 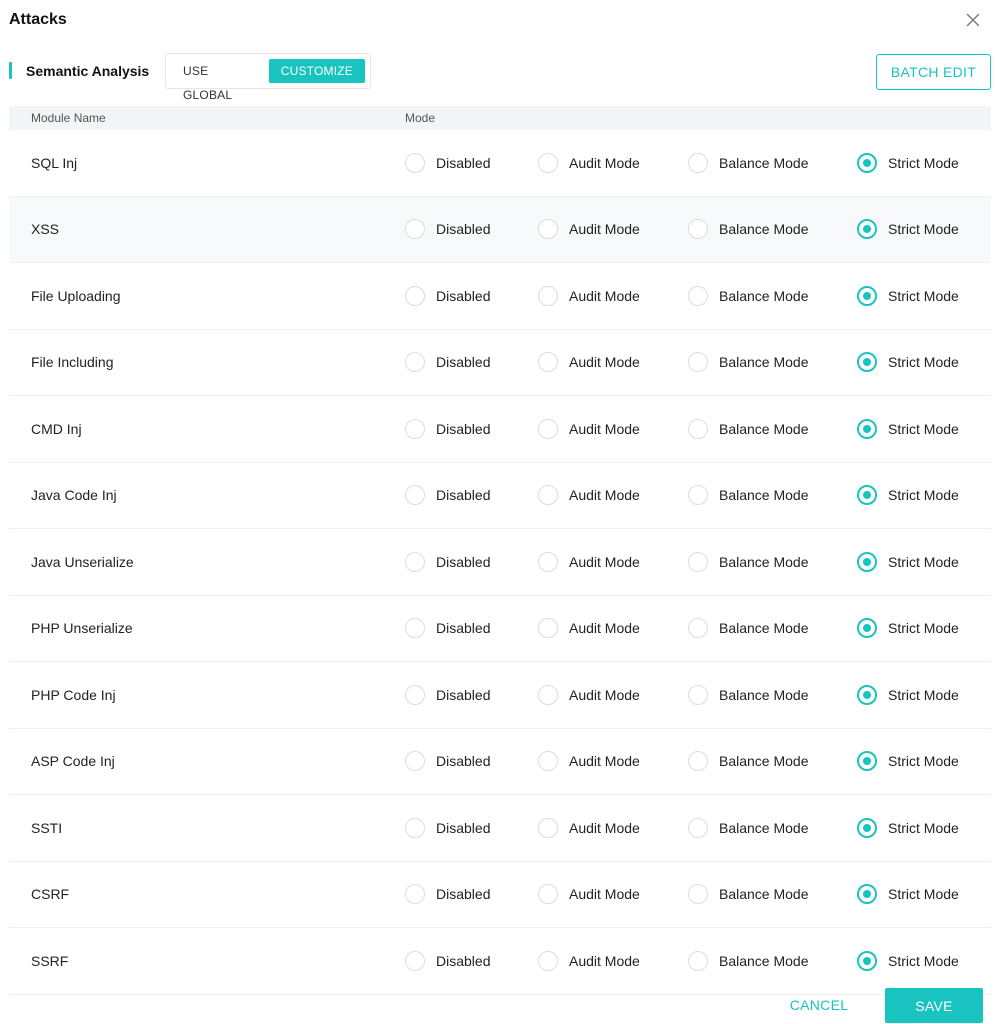 What do you see at coordinates (819, 1005) in the screenshot?
I see `cancel-button: CANCEL` at bounding box center [819, 1005].